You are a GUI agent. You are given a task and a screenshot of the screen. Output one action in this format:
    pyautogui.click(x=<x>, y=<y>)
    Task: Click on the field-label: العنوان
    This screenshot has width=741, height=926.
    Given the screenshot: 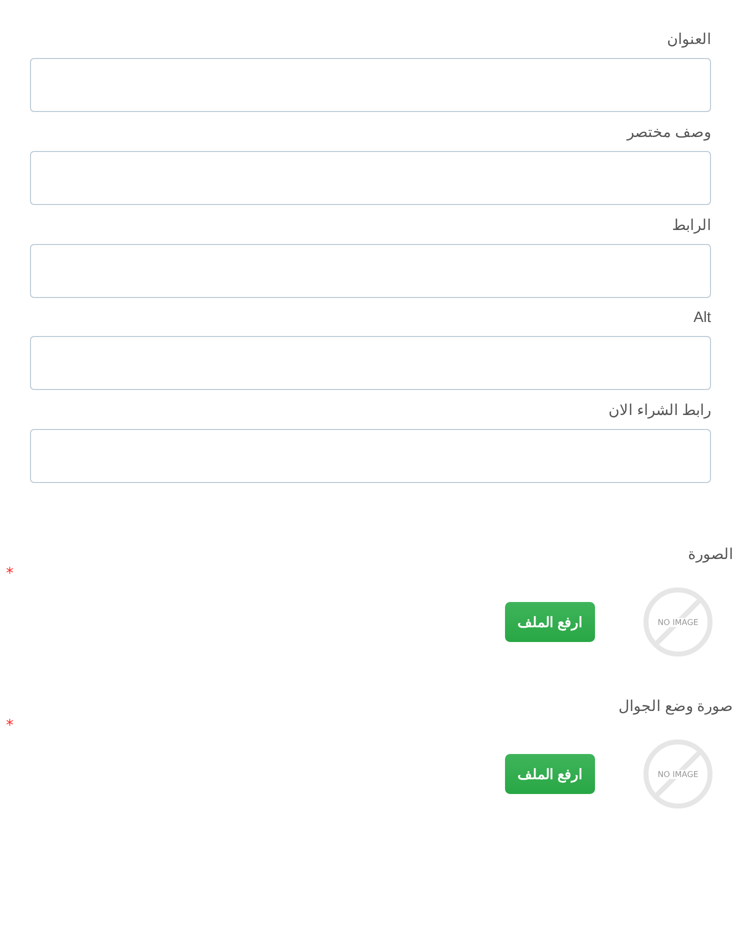 What is the action you would take?
    pyautogui.click(x=689, y=39)
    